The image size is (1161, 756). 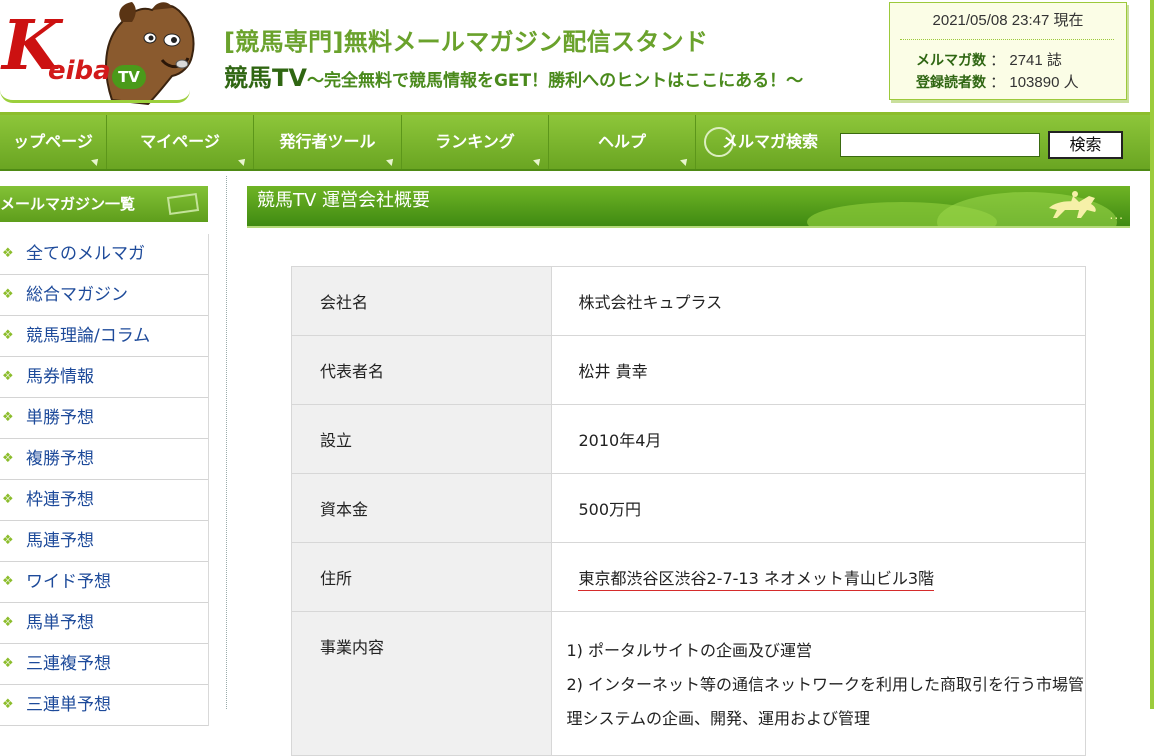 I want to click on search-label-text: メルマガ検索, so click(x=770, y=141).